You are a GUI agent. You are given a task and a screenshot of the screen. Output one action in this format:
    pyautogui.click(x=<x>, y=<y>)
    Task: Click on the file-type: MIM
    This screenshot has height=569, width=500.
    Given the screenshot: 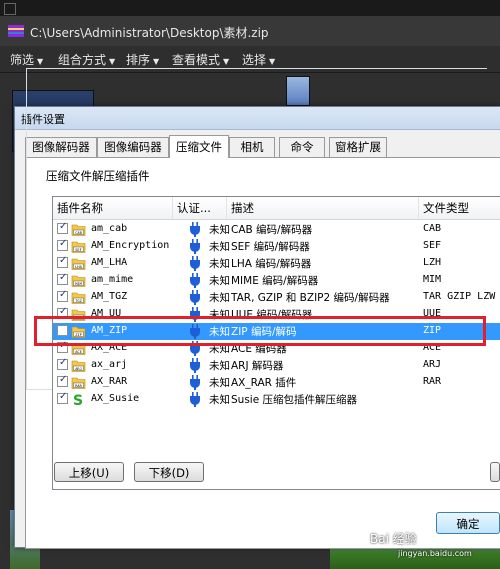 What is the action you would take?
    pyautogui.click(x=432, y=279)
    